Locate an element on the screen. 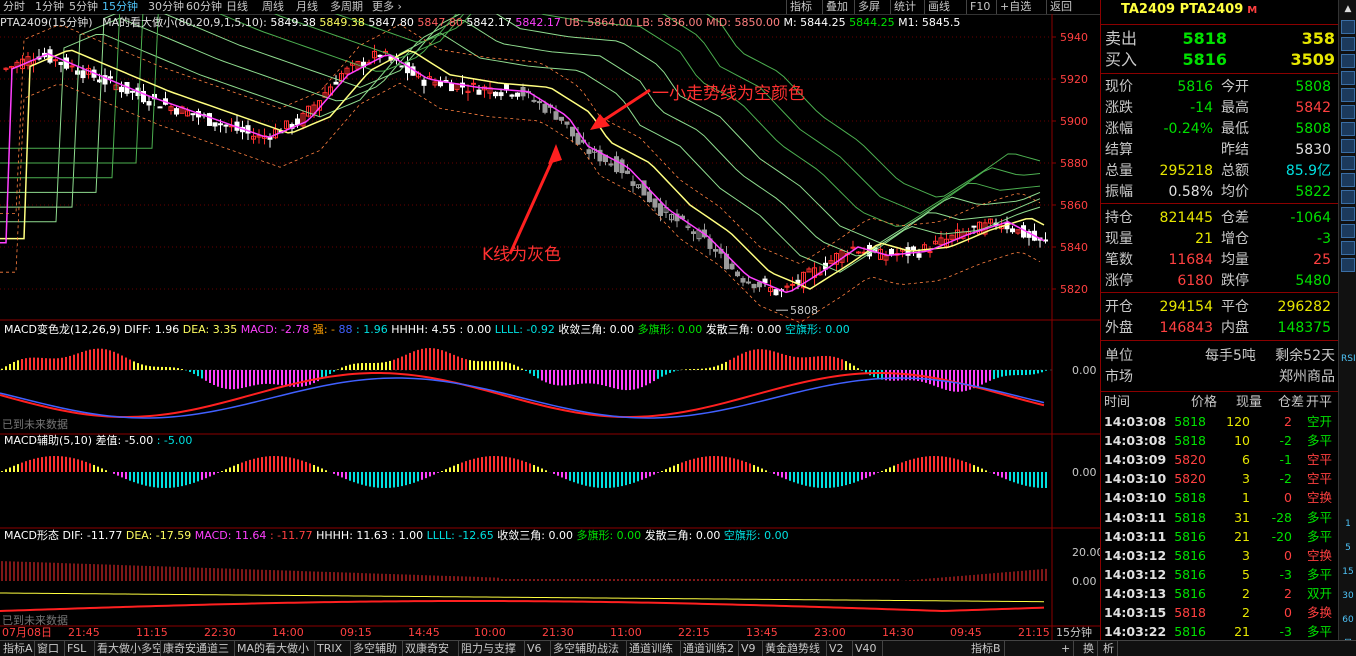 Image resolution: width=1356 pixels, height=656 pixels. quote-value: -14 is located at coordinates (1201, 108).